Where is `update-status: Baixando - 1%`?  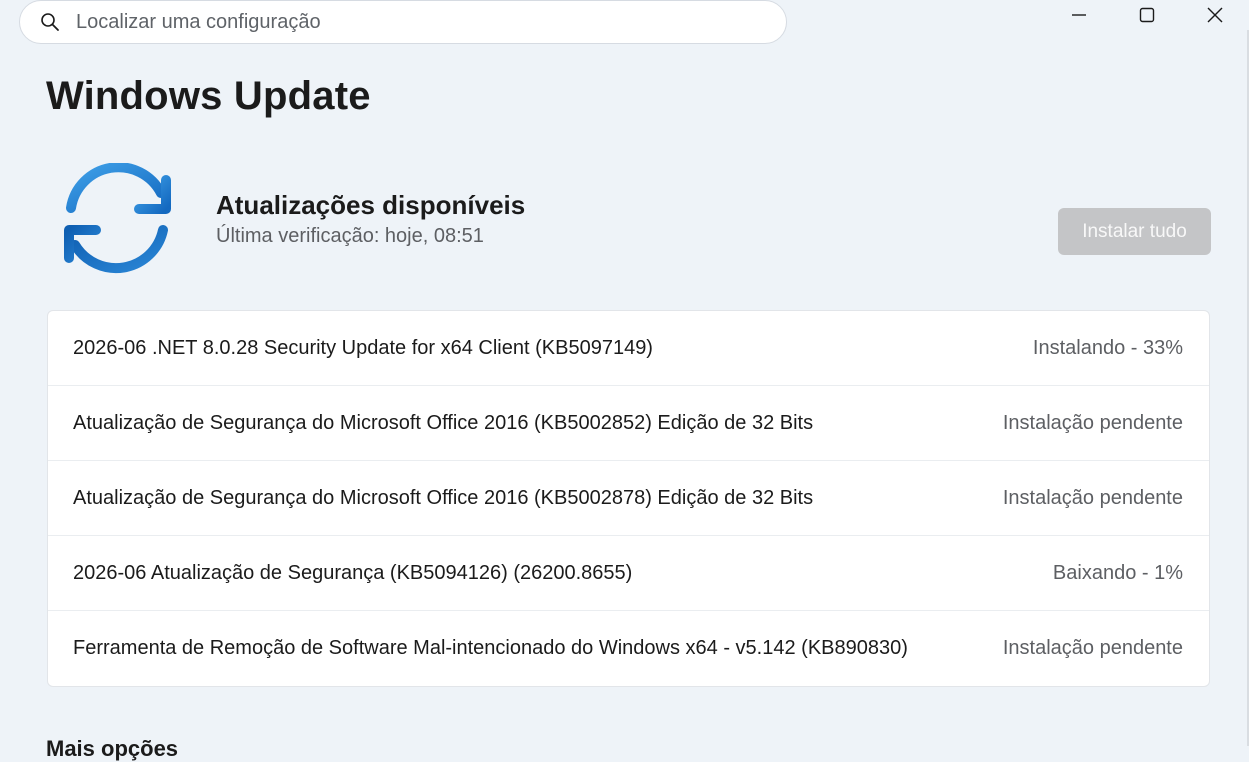 update-status: Baixando - 1% is located at coordinates (1117, 572).